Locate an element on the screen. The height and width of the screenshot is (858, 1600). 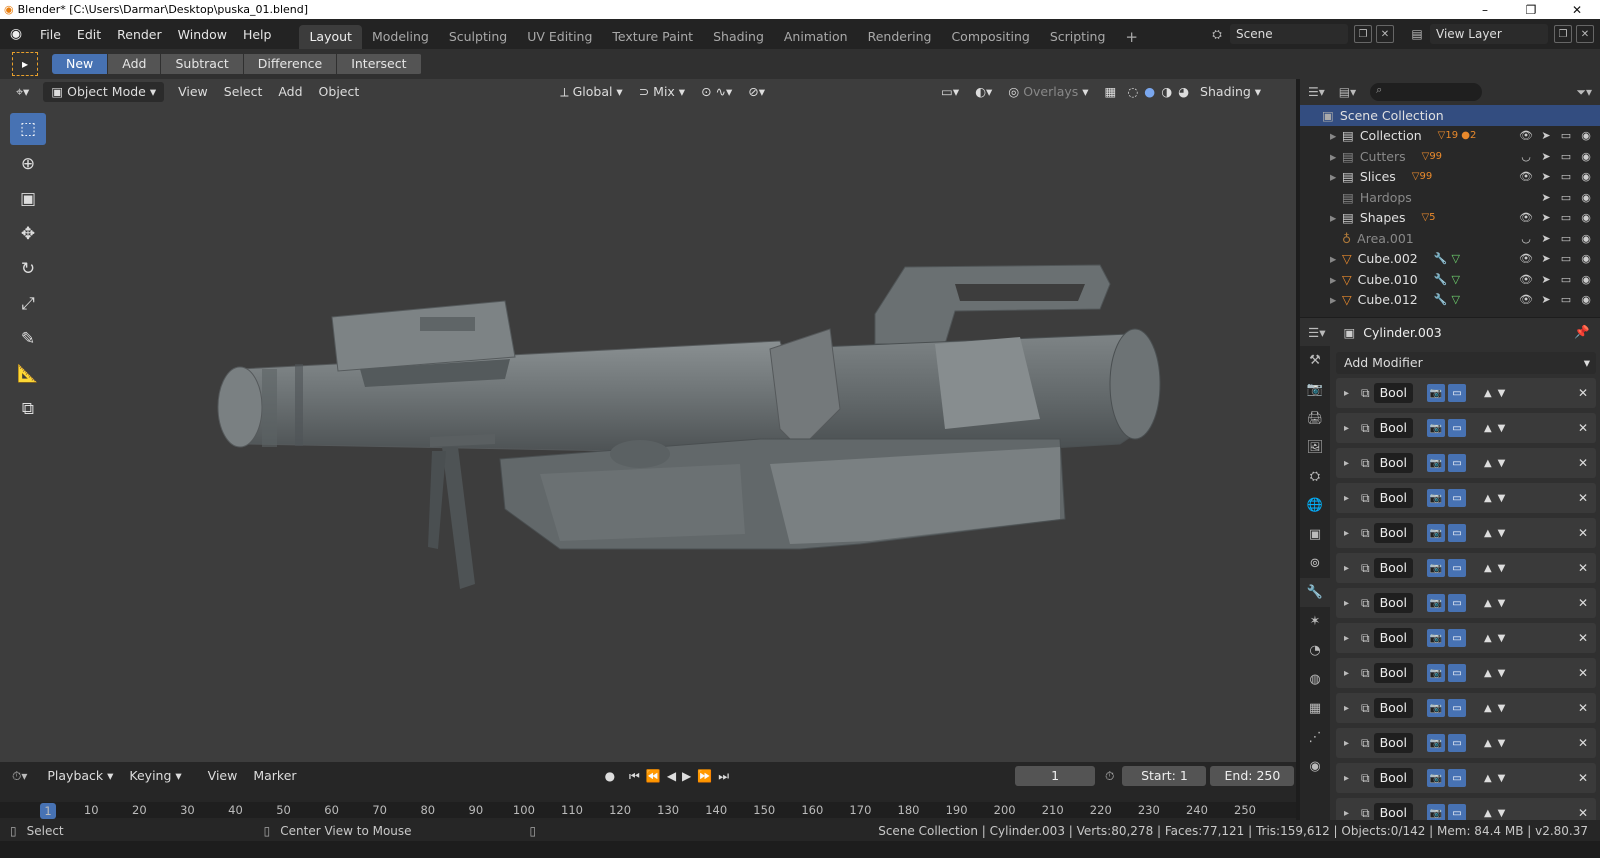
current-frame-field: 1 is located at coordinates (1055, 776).